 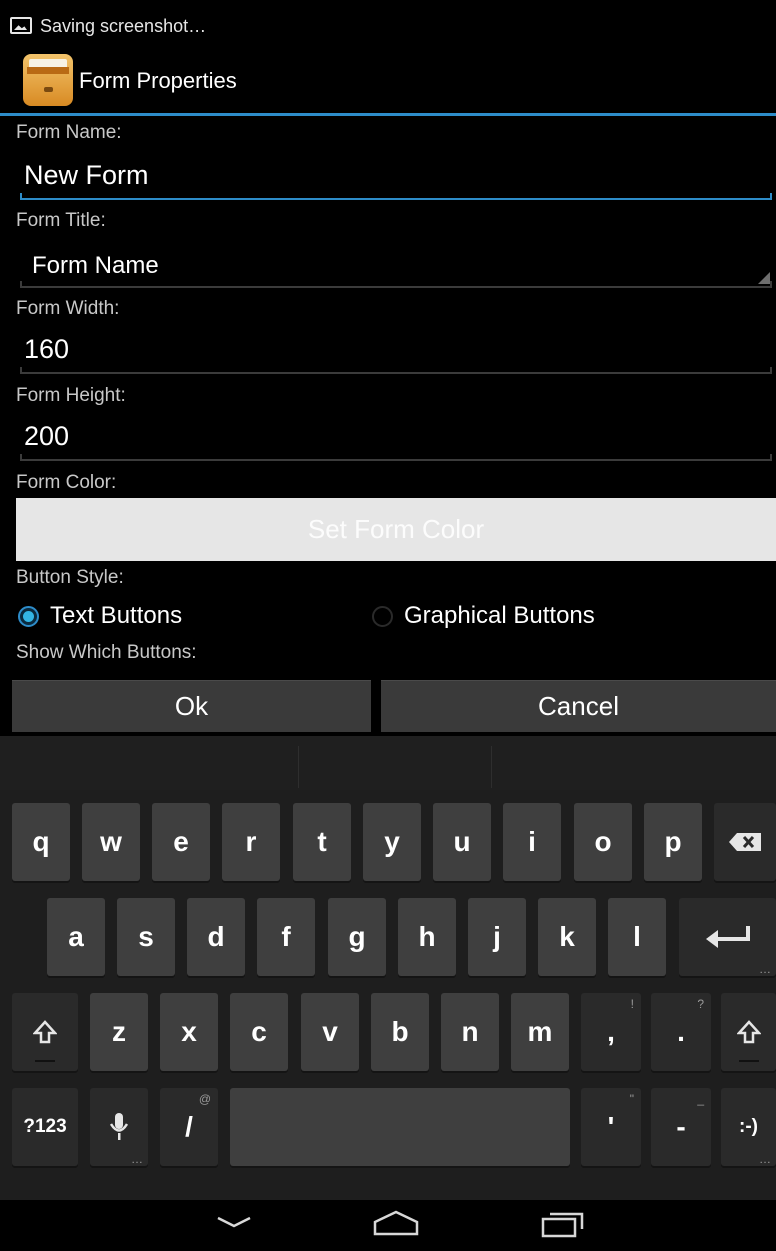 I want to click on enter-icon, so click(x=727, y=937).